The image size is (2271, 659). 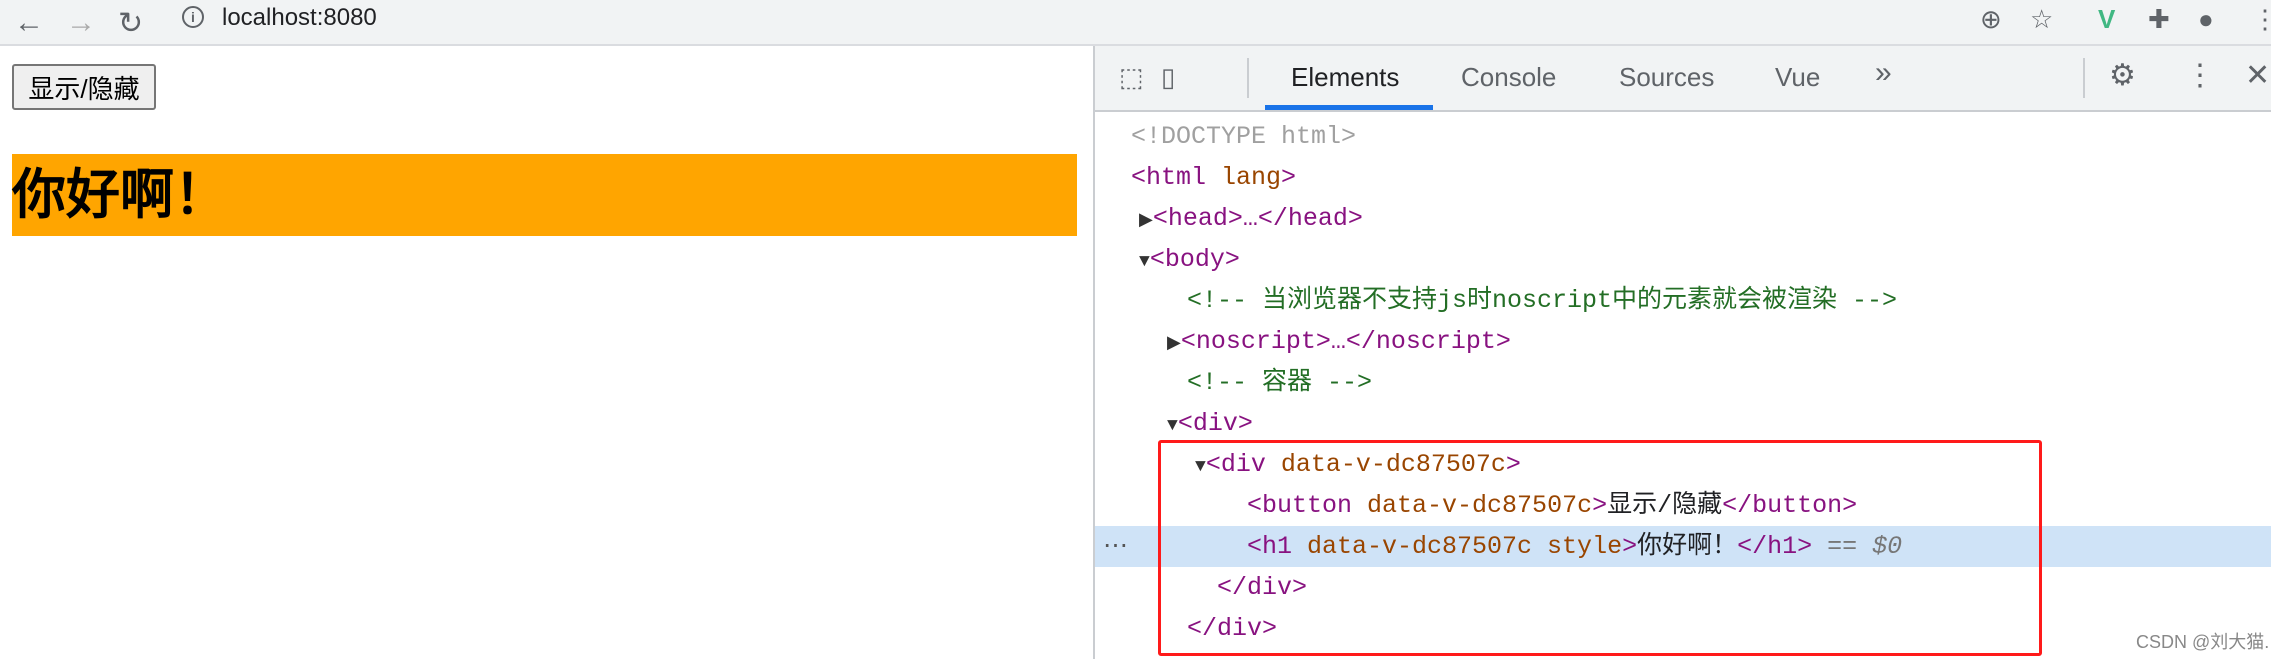 I want to click on browser-toolbar: ← → ↻ i localhost:8080 ⊕ ☆ V ✚ ● ⋮, so click(x=1135, y=23).